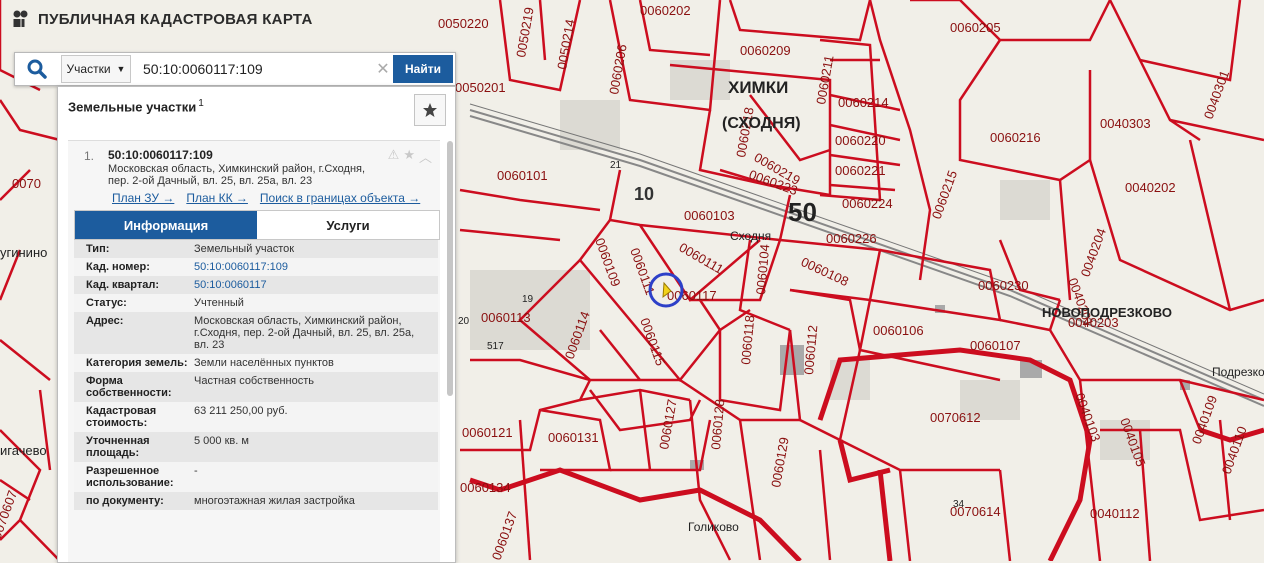 The height and width of the screenshot is (563, 1264). I want to click on svg-text: 50, so click(802, 212).